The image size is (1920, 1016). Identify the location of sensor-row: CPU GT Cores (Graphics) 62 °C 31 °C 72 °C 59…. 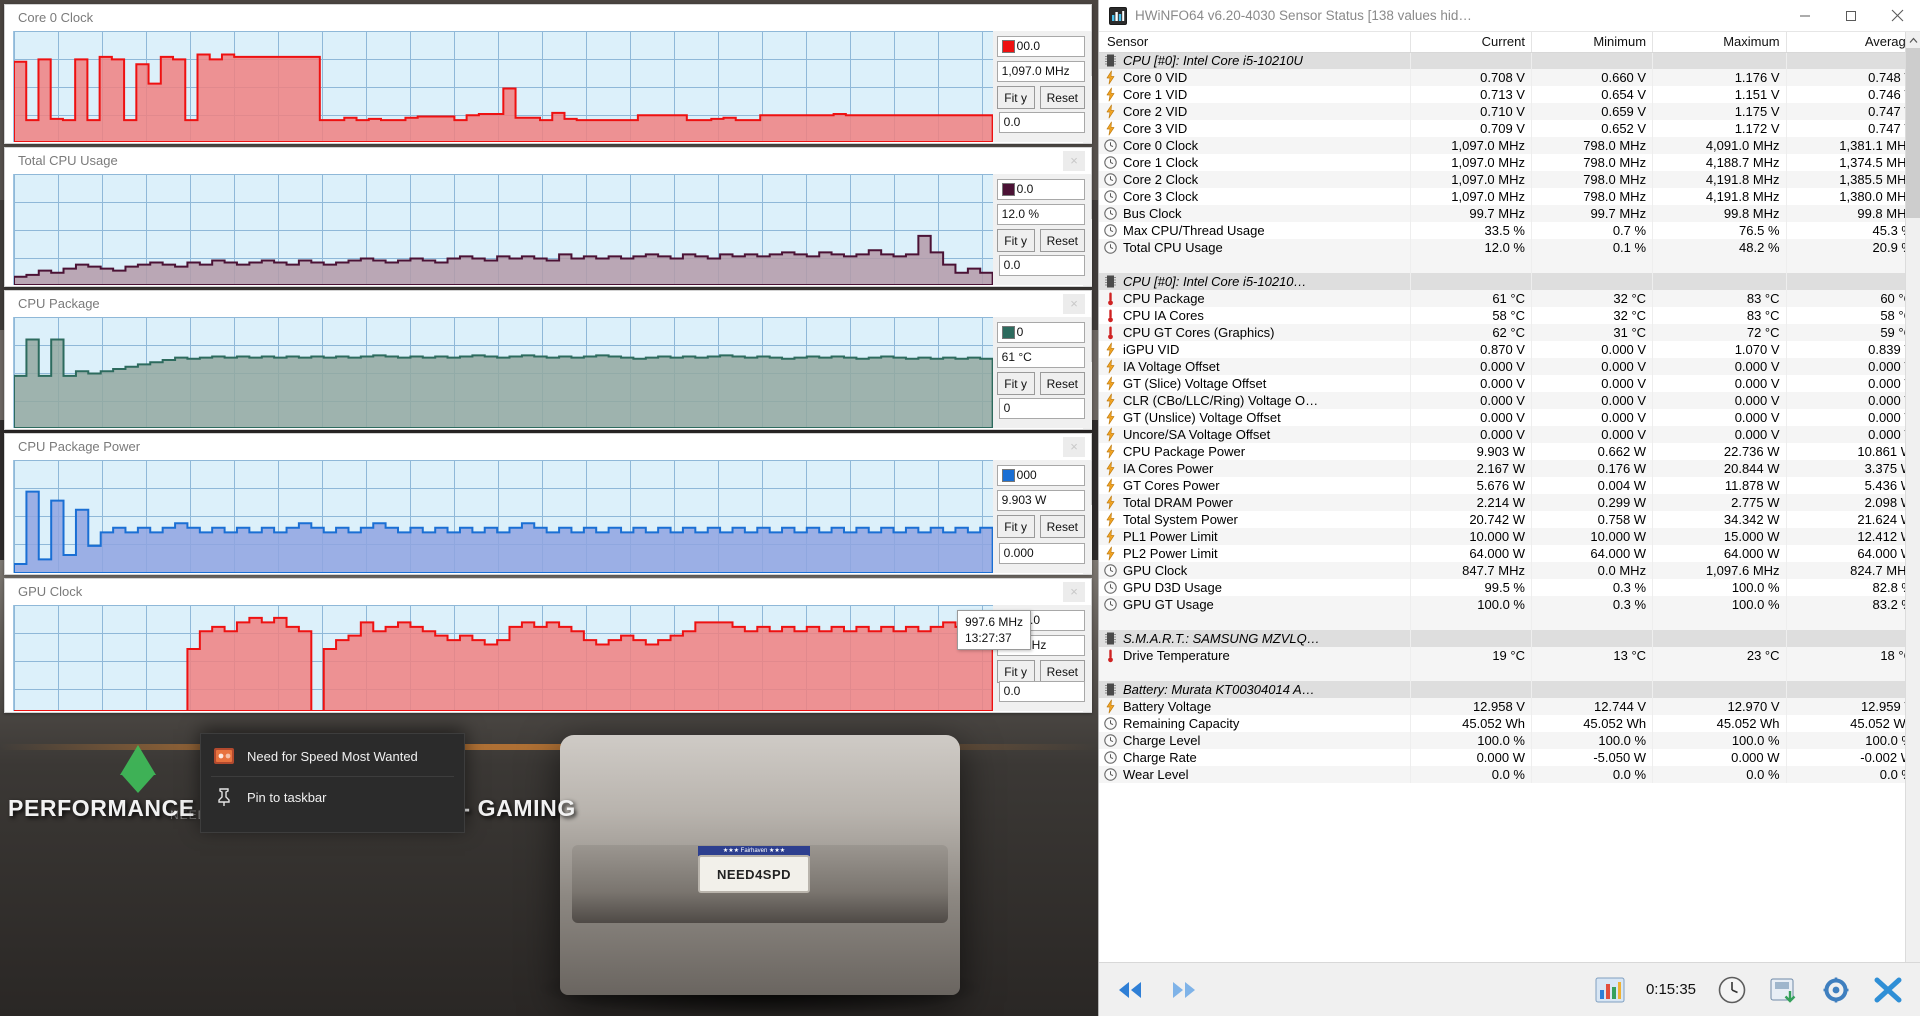
(1509, 332).